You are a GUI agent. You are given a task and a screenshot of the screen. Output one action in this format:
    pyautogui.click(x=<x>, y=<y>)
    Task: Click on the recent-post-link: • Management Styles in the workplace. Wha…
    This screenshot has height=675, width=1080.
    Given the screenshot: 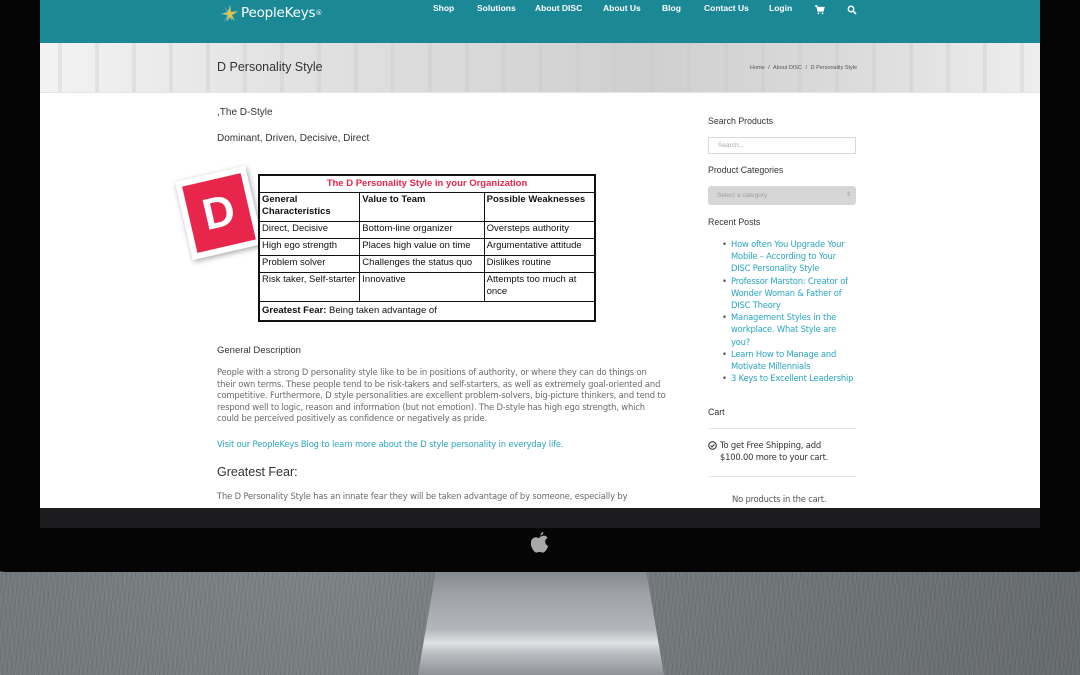 What is the action you would take?
    pyautogui.click(x=789, y=329)
    